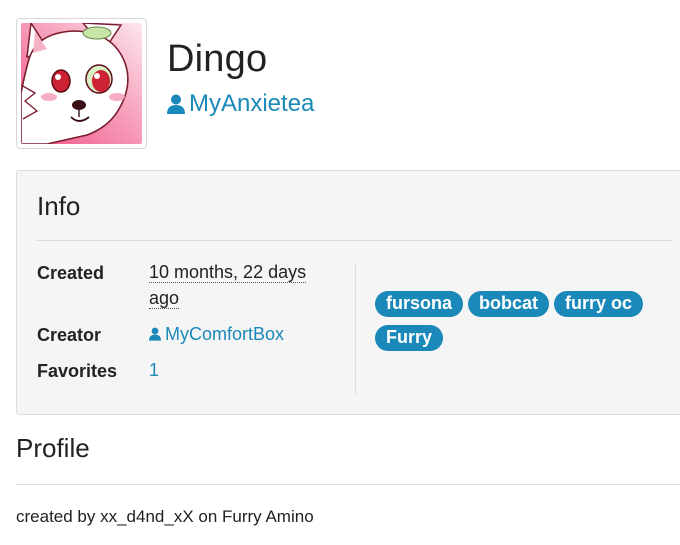 The image size is (680, 545). I want to click on tag-fursona: fursona, so click(419, 304).